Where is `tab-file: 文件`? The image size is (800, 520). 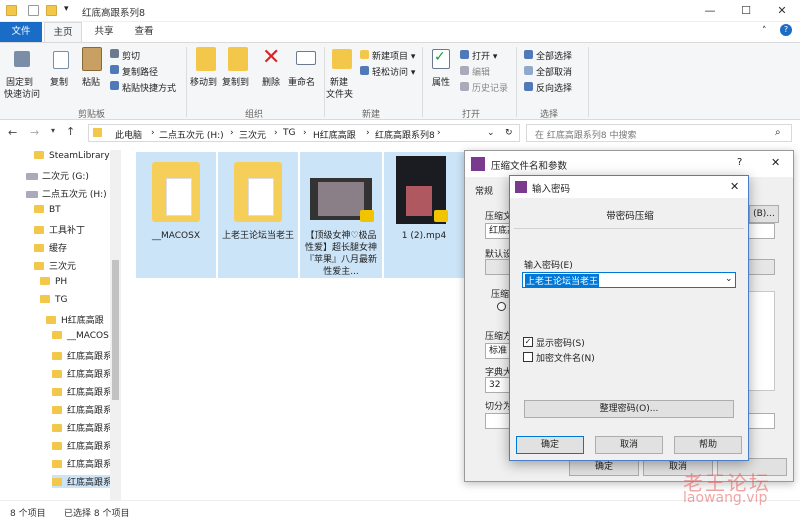 tab-file: 文件 is located at coordinates (21, 32).